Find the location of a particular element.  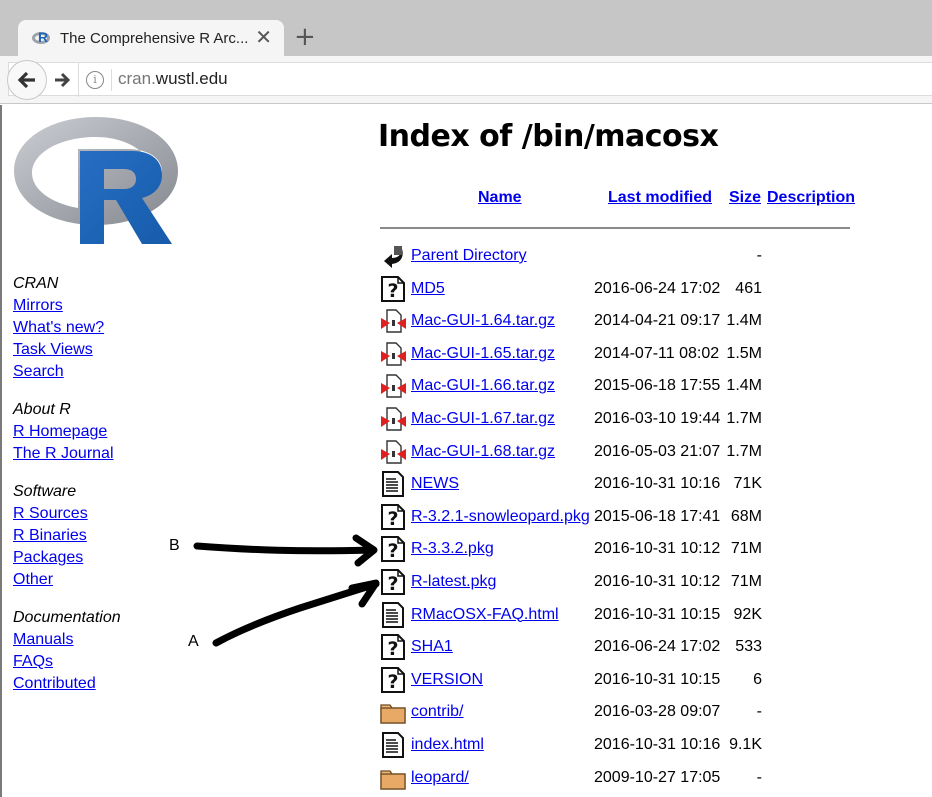

last-modified: 2016-05-03 21:07 is located at coordinates (657, 451).